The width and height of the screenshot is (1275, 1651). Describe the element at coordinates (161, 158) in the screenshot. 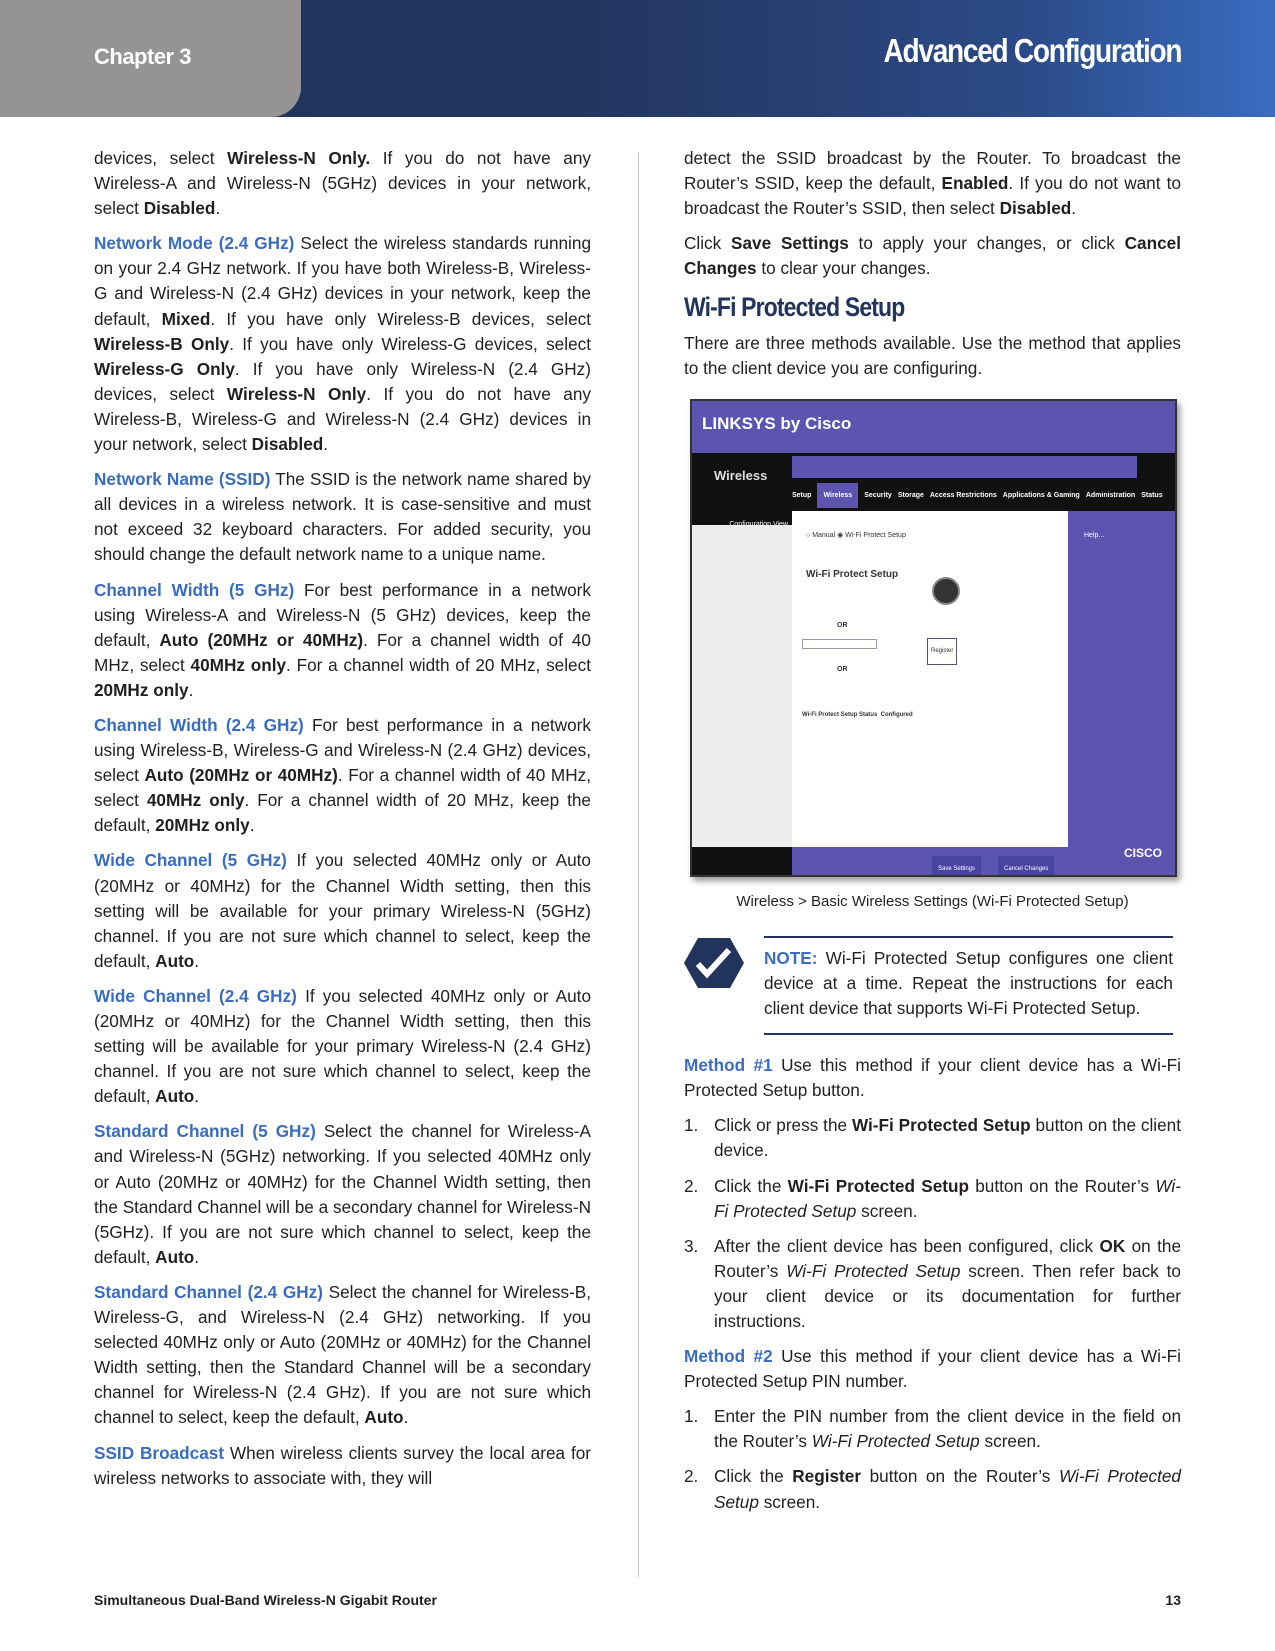

I see `text-run: devices, select` at that location.